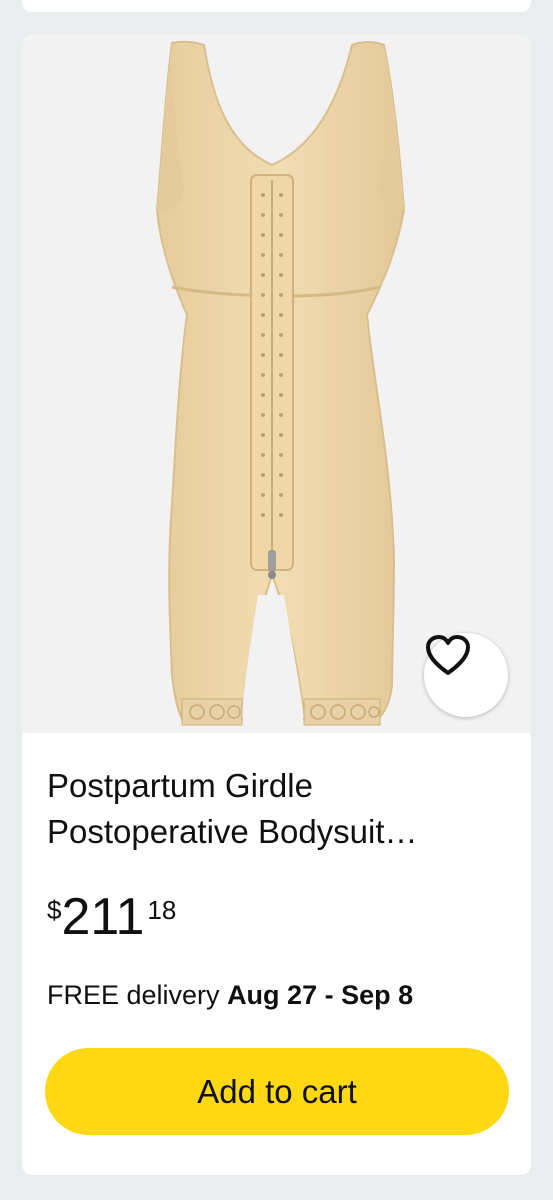 This screenshot has width=553, height=1200. I want to click on add-to-cart-button: Add to cart, so click(277, 1091).